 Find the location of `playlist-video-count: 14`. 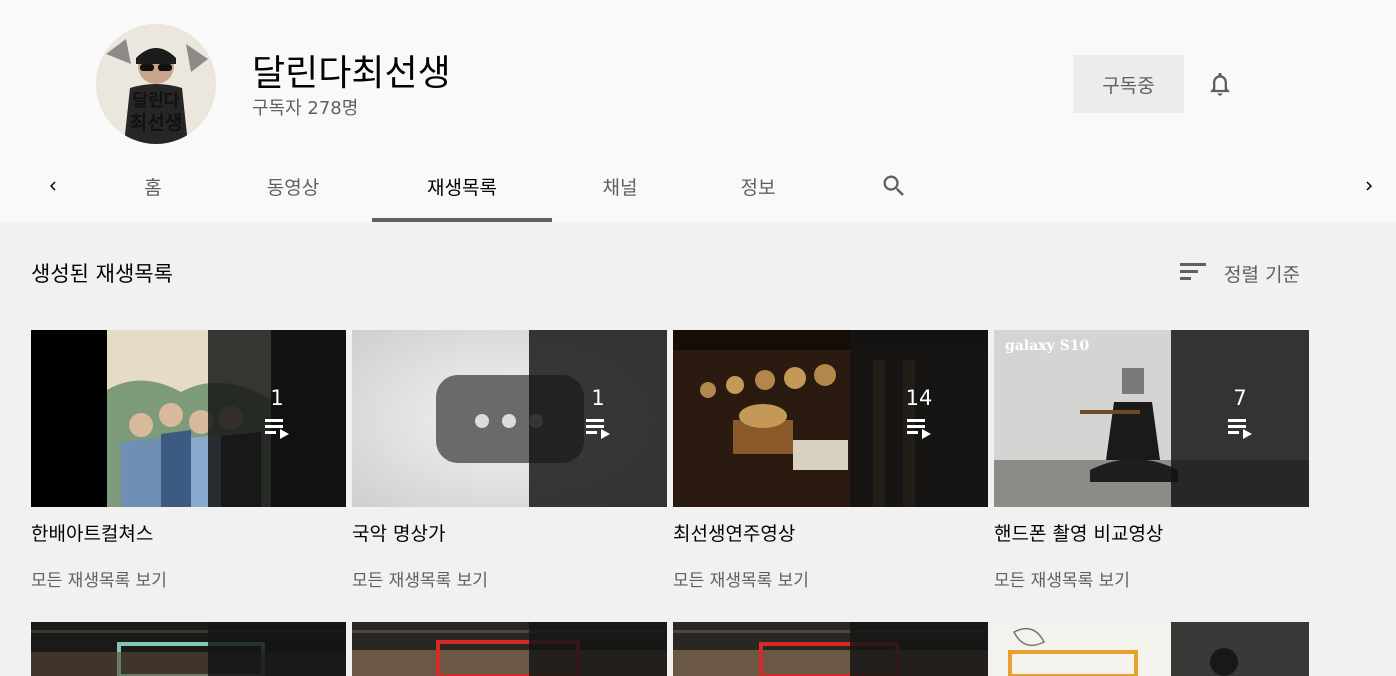

playlist-video-count: 14 is located at coordinates (919, 397).